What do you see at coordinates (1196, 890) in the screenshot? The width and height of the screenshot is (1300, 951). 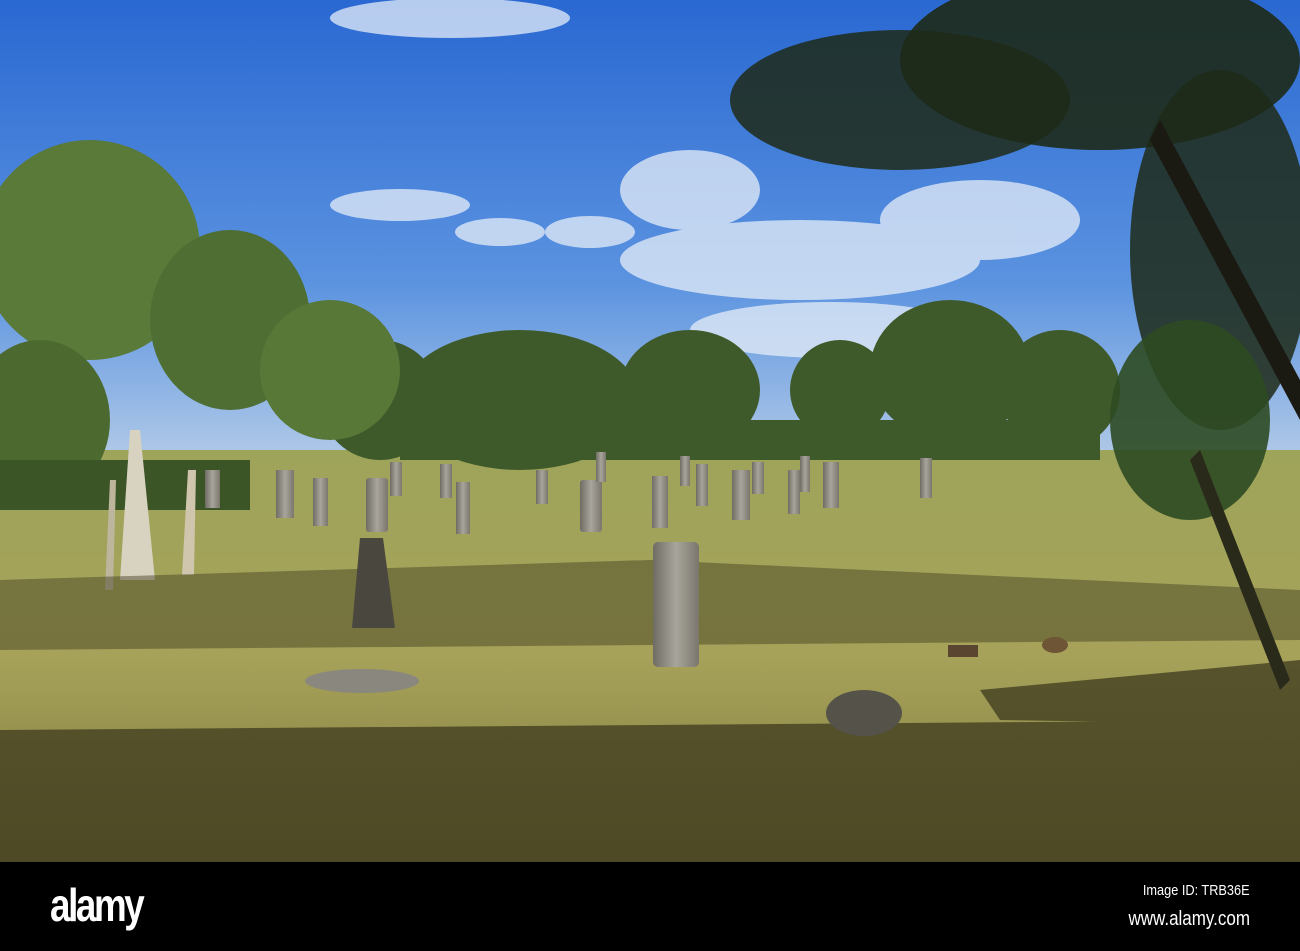 I see `image-id-text: Image ID: TRB36E` at bounding box center [1196, 890].